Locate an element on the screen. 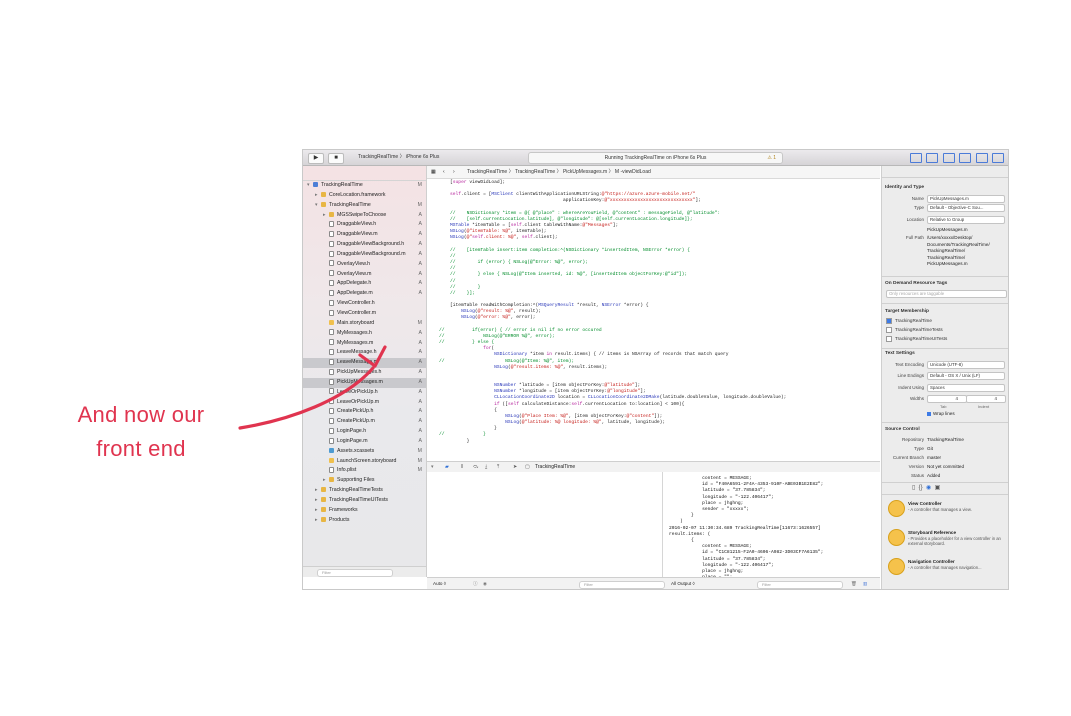  file-tree-item: DraggableViewBackground.h A is located at coordinates (364, 245).